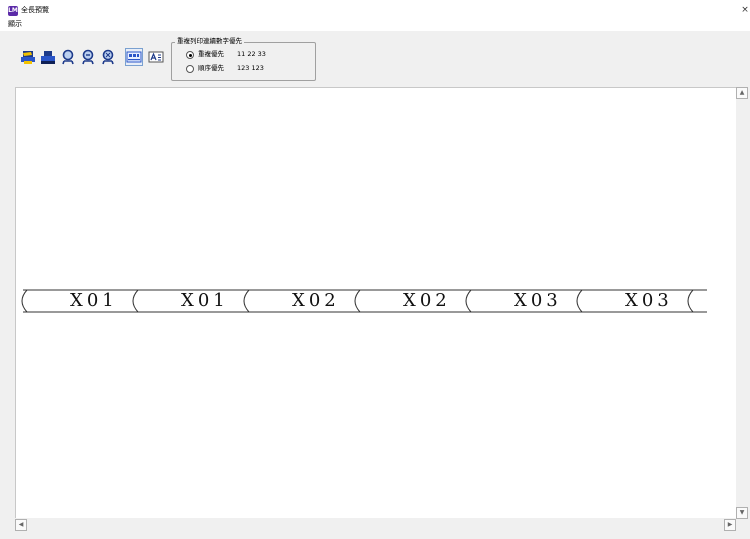 Image resolution: width=750 pixels, height=539 pixels. I want to click on zoom-in-icon, so click(68, 57).